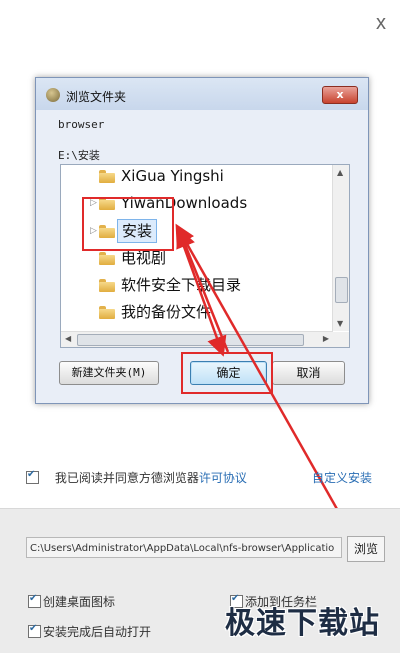  What do you see at coordinates (34, 630) in the screenshot?
I see `auto-open-checkbox` at bounding box center [34, 630].